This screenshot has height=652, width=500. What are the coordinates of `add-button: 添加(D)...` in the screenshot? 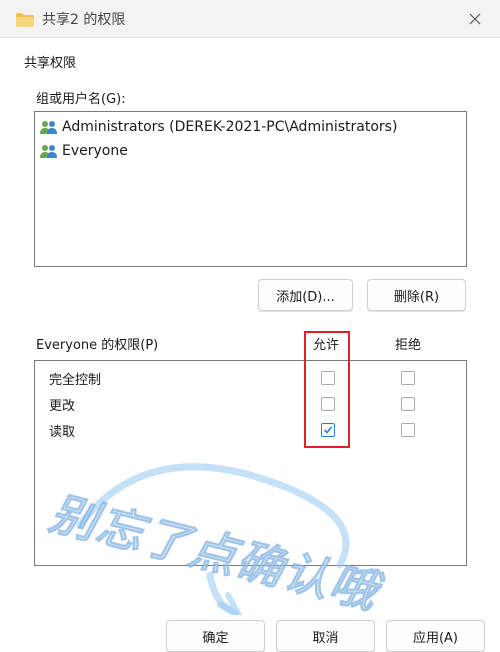 It's located at (305, 295).